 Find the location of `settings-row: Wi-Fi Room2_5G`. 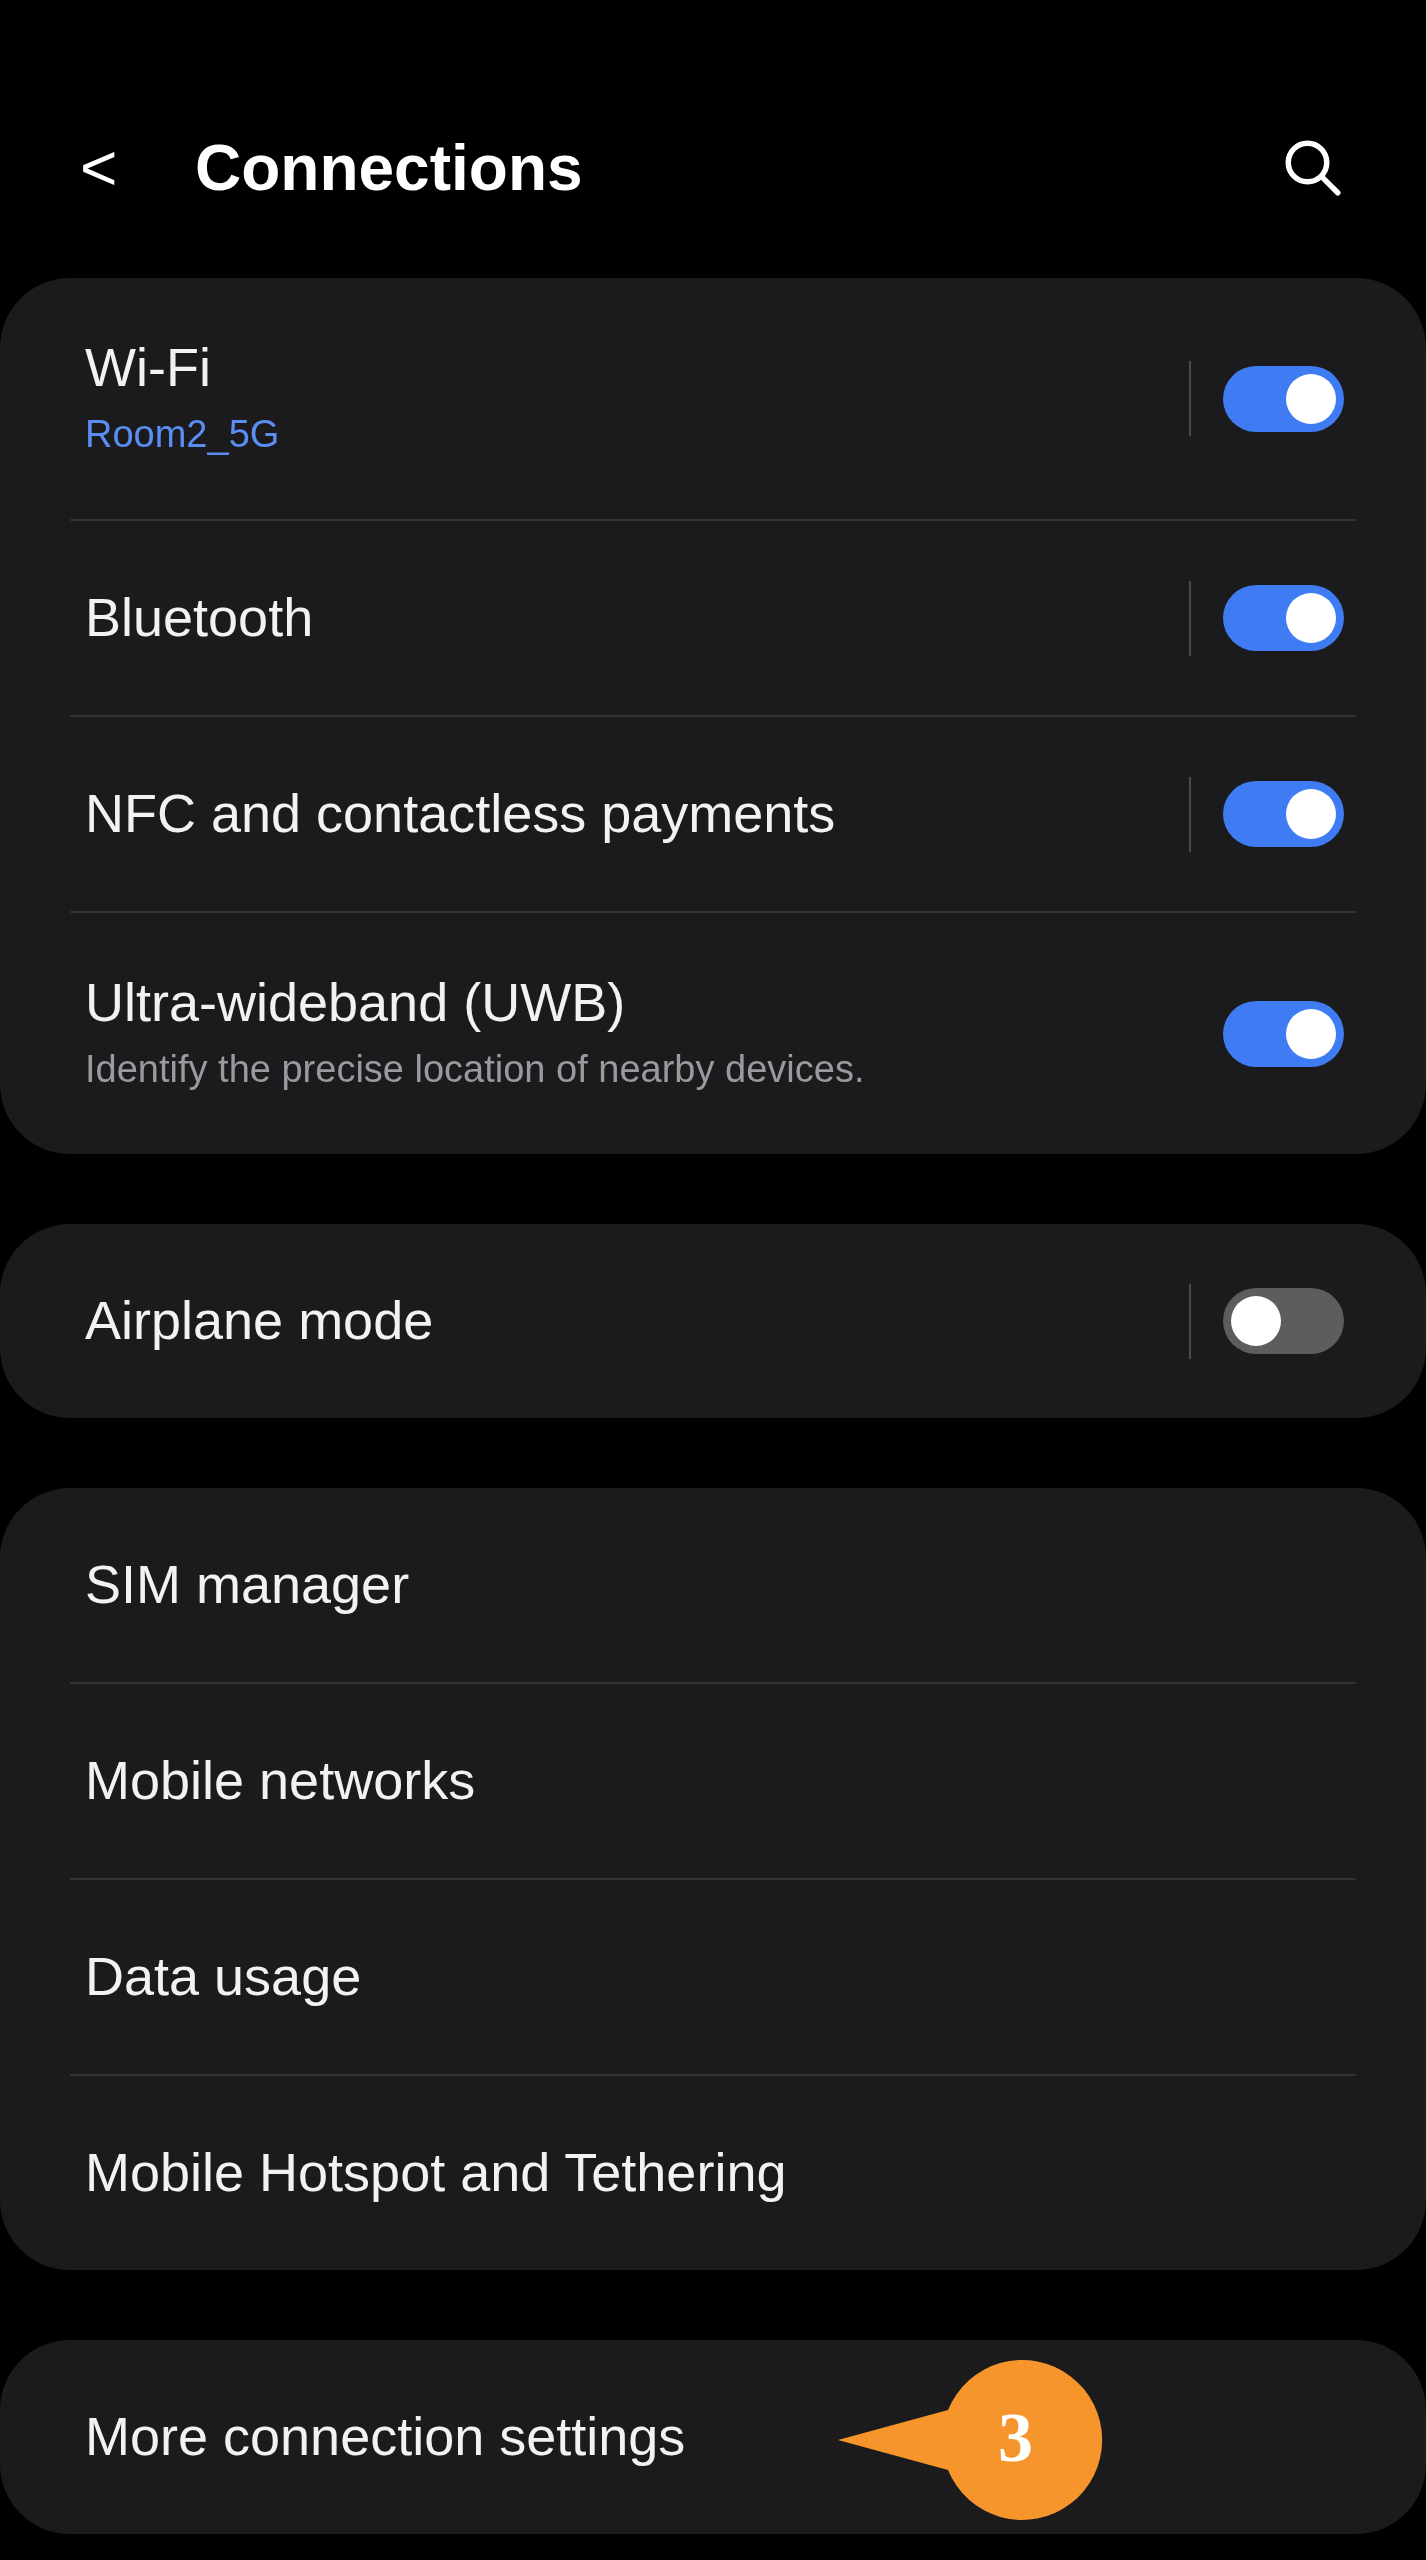

settings-row: Wi-Fi Room2_5G is located at coordinates (713, 398).